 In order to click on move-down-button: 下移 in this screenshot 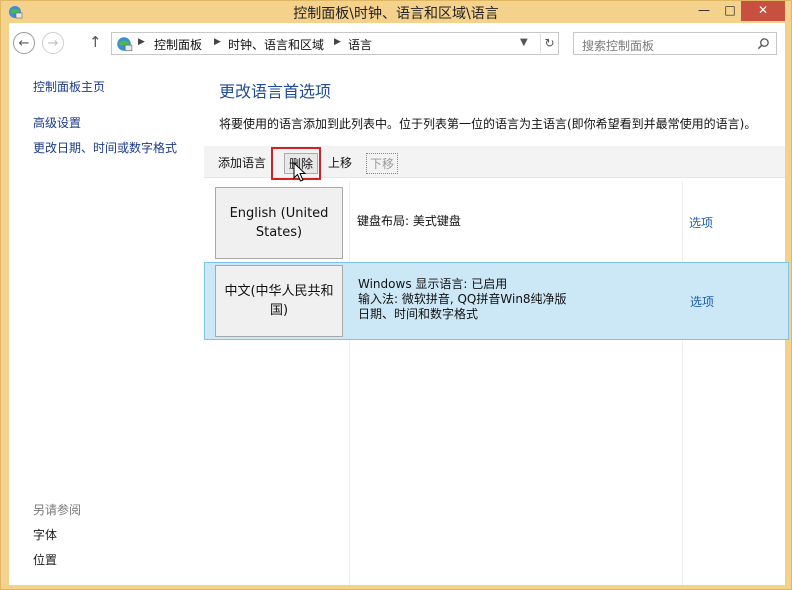, I will do `click(382, 163)`.